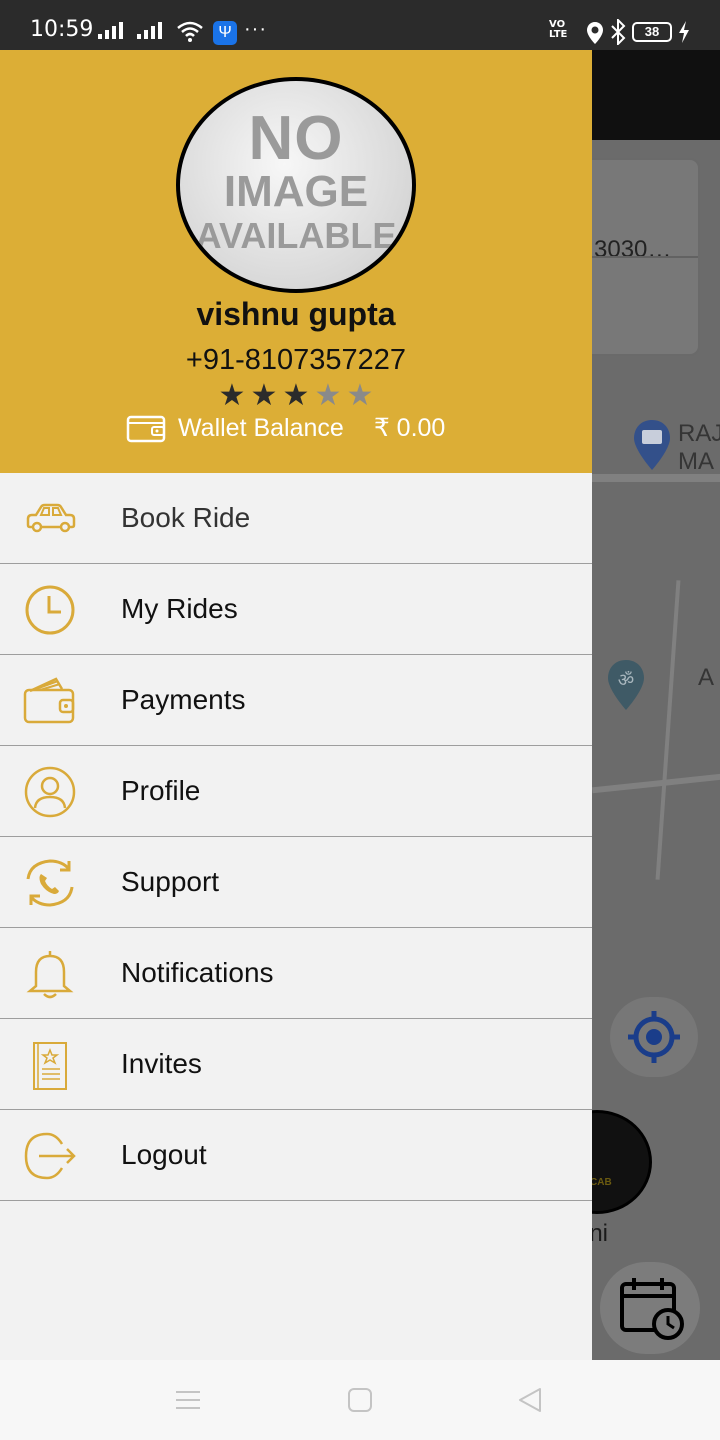  I want to click on avatar-placeholder-line-1: NO, so click(296, 138).